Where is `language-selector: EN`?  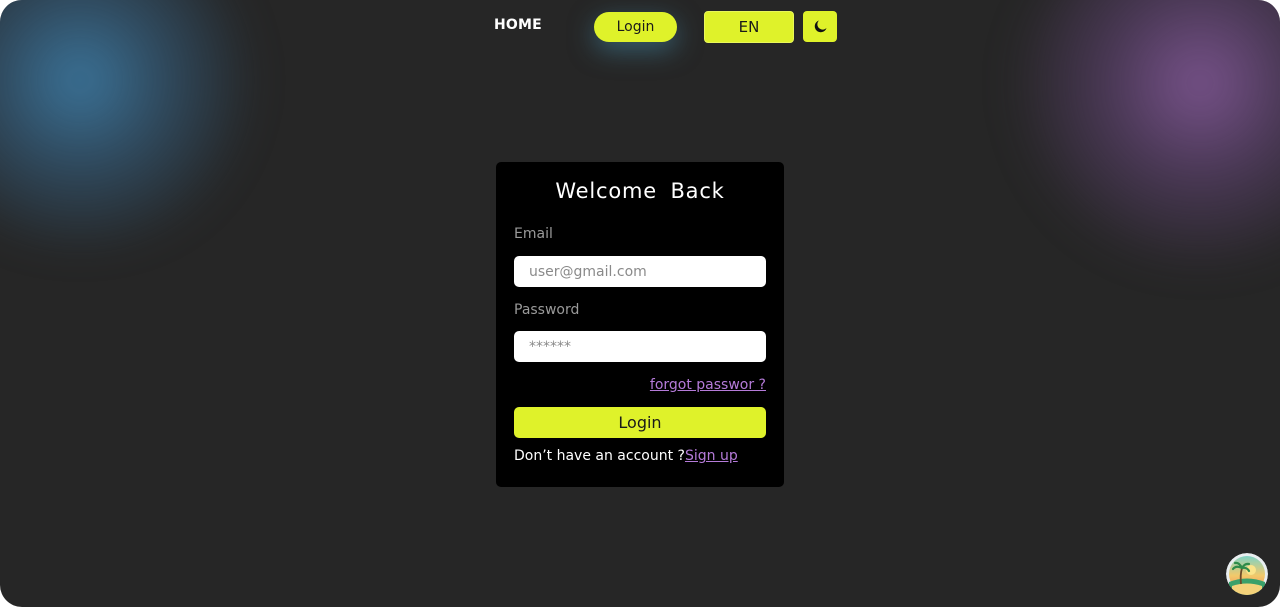 language-selector: EN is located at coordinates (749, 27).